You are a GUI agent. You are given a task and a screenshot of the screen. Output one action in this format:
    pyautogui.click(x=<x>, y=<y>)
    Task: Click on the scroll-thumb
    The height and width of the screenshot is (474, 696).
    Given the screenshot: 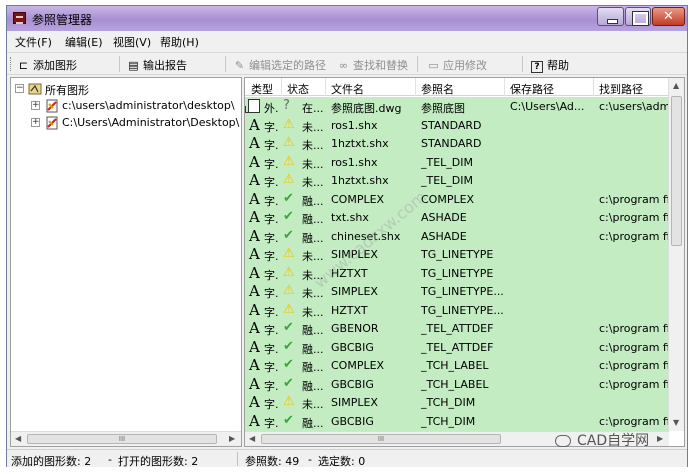 What is the action you would take?
    pyautogui.click(x=676, y=171)
    